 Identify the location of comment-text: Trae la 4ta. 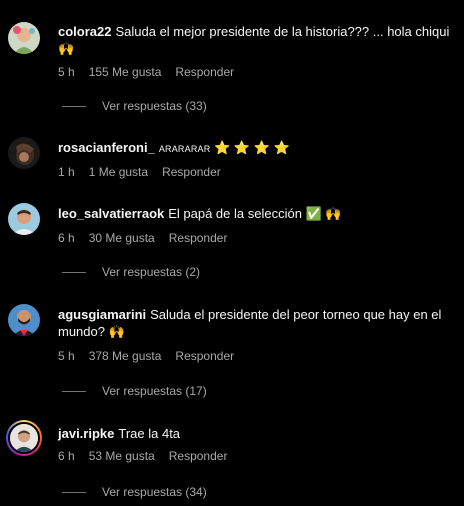
(149, 433).